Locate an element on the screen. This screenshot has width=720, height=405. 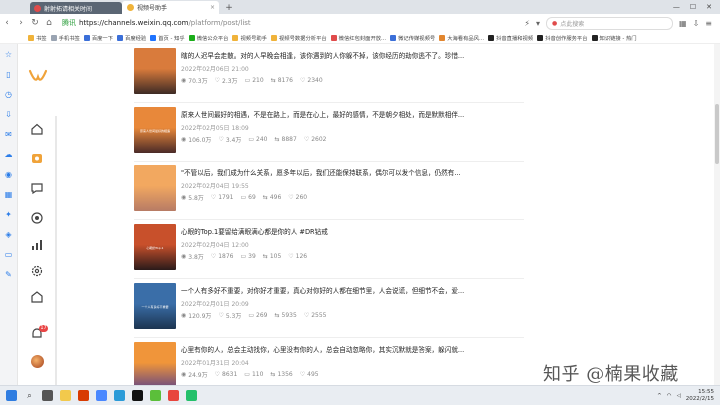
bookmark-item: 手机书签 is located at coordinates (65, 38).